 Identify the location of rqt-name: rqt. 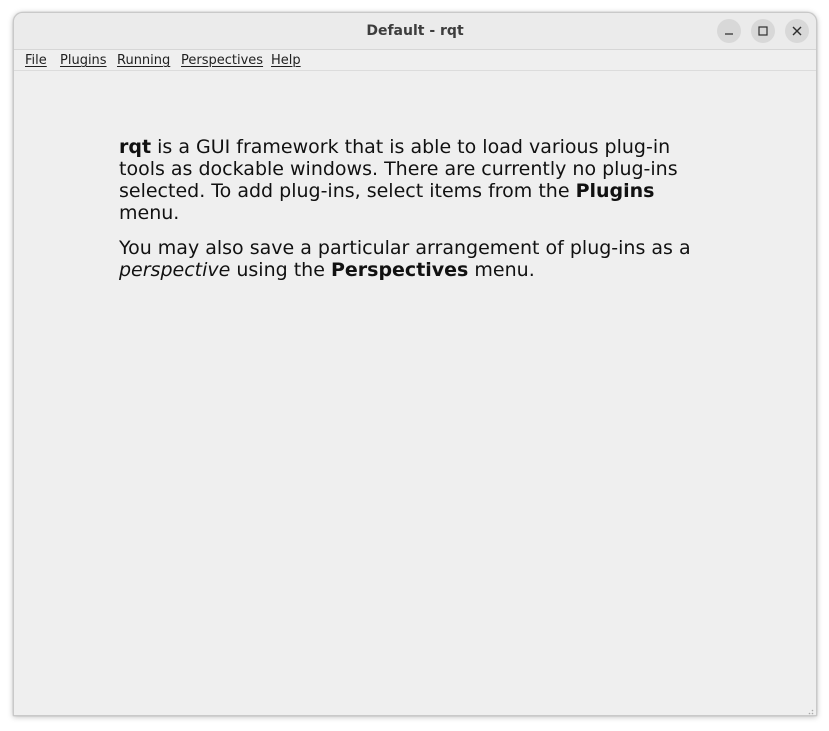
(135, 147).